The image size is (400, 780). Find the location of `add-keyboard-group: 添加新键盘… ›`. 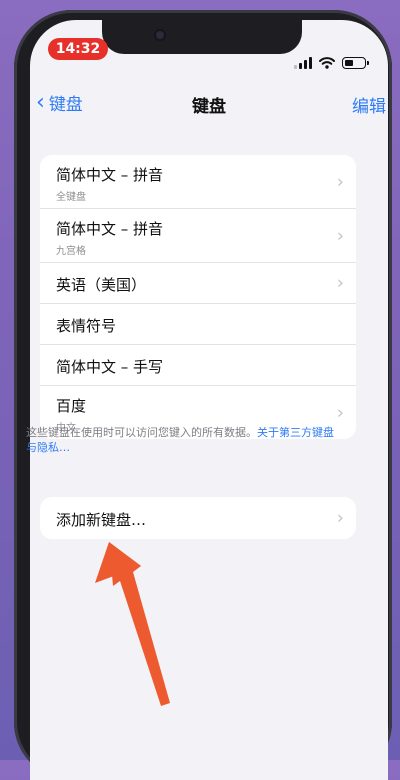

add-keyboard-group: 添加新键盘… › is located at coordinates (198, 518).